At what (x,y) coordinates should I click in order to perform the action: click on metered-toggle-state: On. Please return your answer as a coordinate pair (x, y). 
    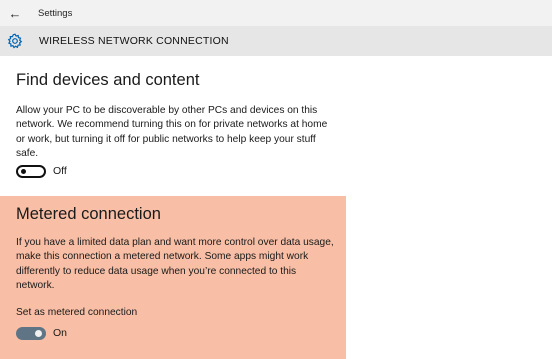
    Looking at the image, I should click on (60, 333).